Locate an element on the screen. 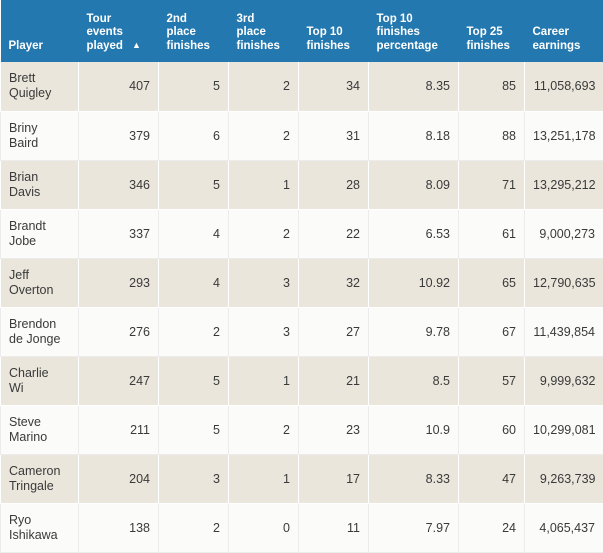  player-name-line: Jobe is located at coordinates (23, 240).